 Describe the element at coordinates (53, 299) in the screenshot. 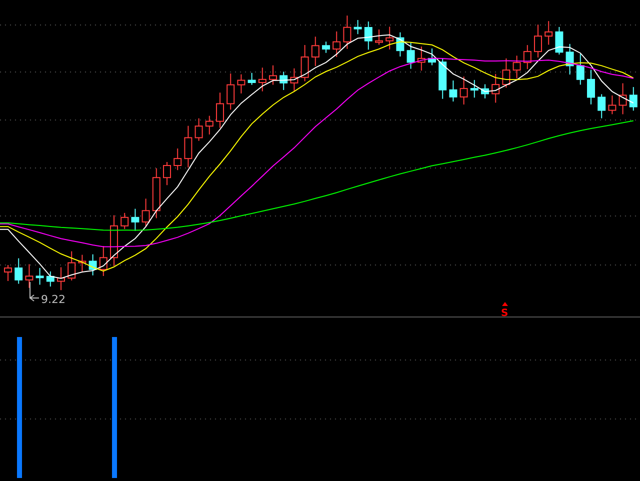

I see `low-price-label: 9.22` at that location.